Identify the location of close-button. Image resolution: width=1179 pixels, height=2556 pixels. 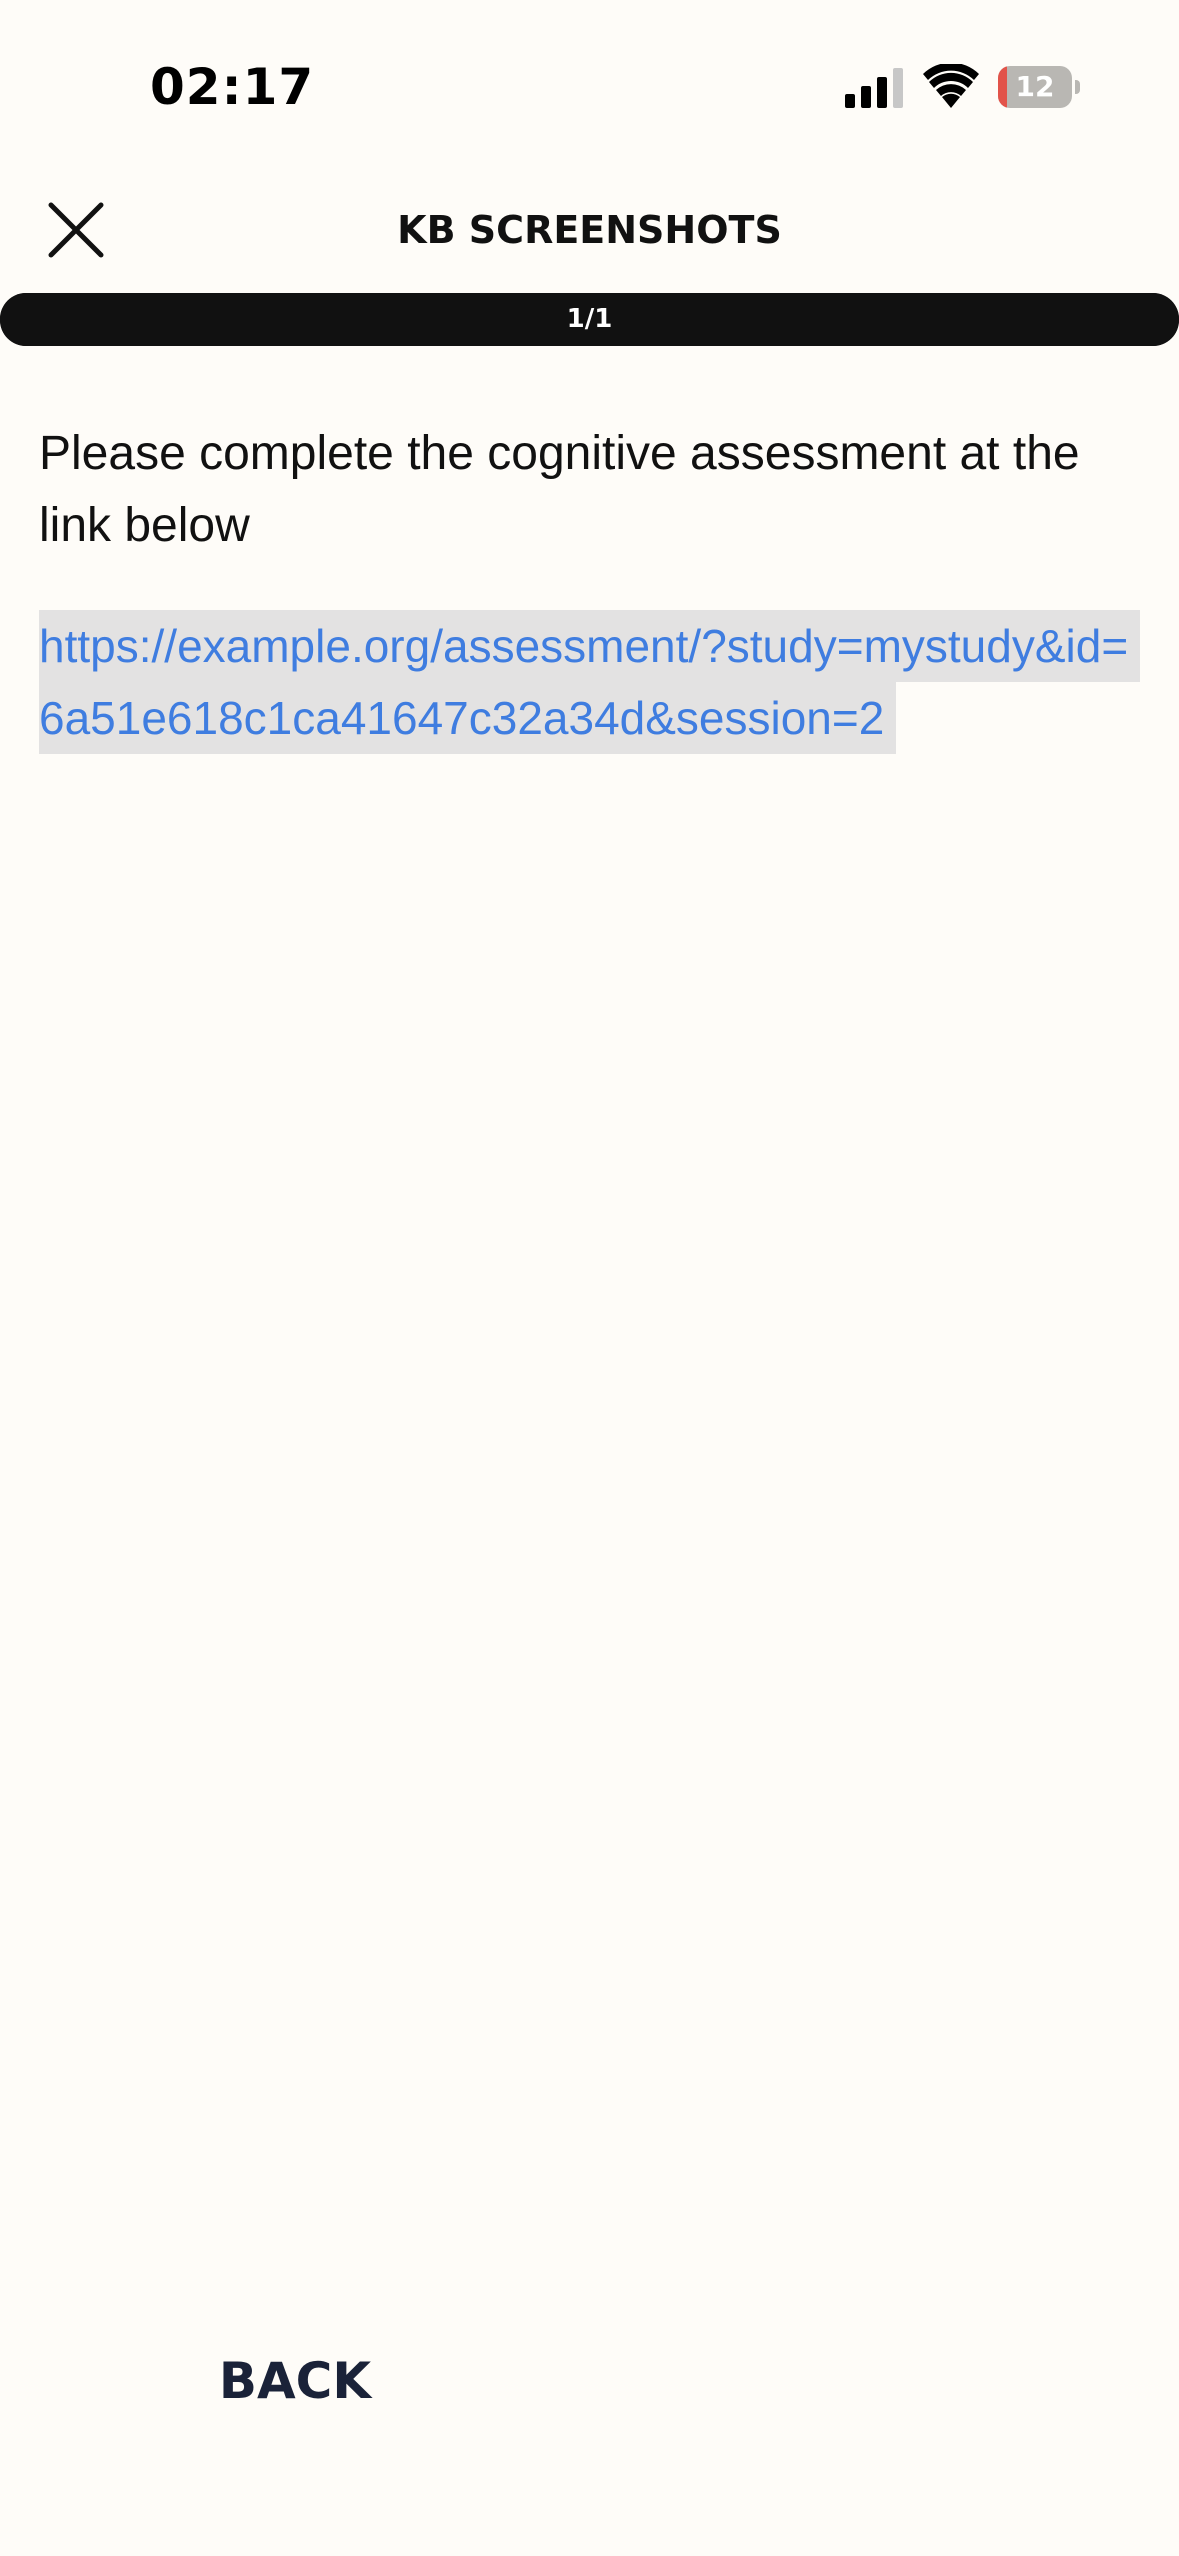
(76, 230).